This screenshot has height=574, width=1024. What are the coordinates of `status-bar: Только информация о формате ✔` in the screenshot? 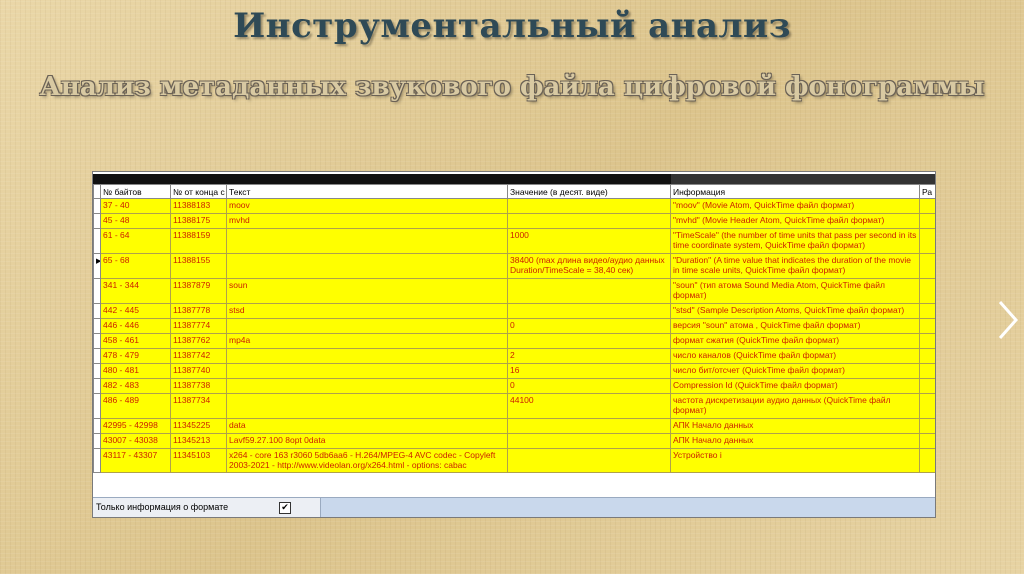 It's located at (514, 507).